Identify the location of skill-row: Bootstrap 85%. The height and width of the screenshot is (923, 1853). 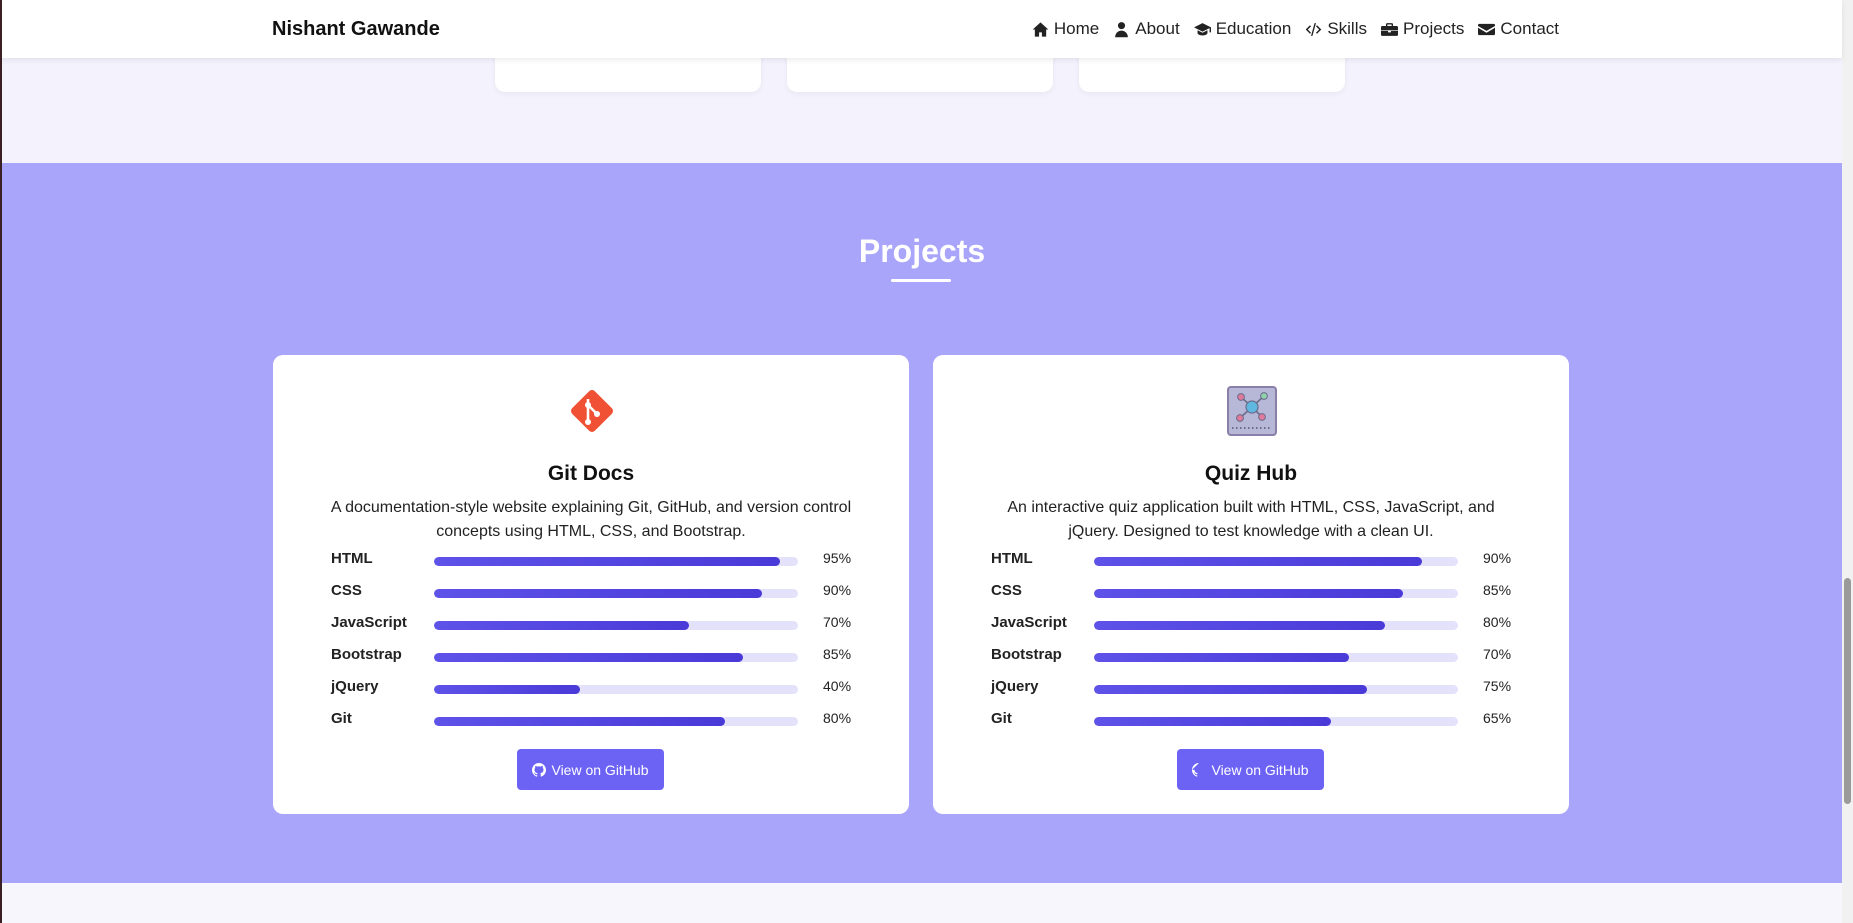
(591, 662).